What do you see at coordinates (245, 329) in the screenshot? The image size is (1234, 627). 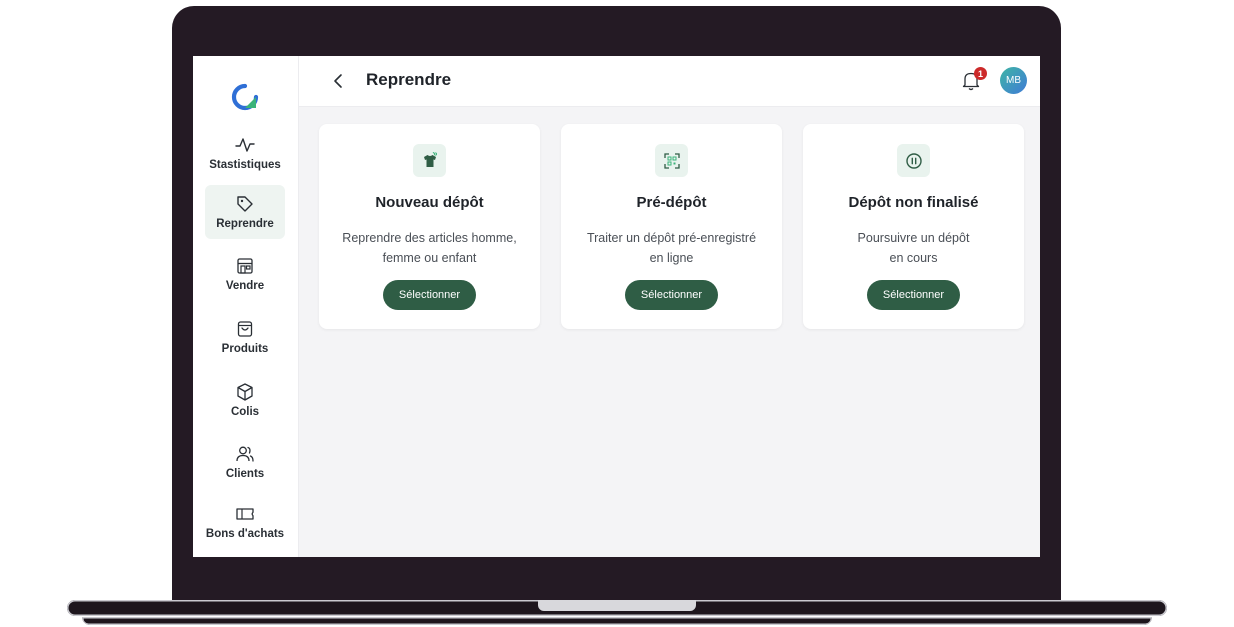 I see `bag-icon` at bounding box center [245, 329].